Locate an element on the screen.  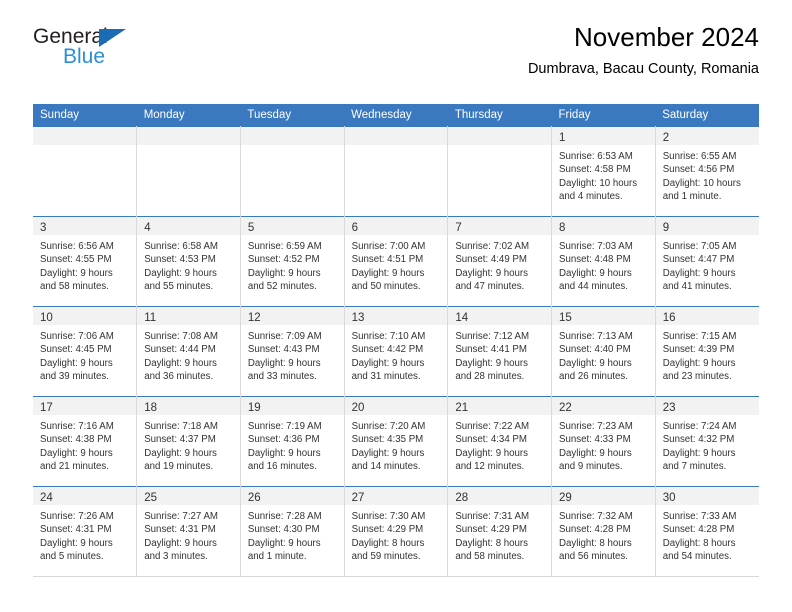
day-number-strip: 14 is located at coordinates (500, 316).